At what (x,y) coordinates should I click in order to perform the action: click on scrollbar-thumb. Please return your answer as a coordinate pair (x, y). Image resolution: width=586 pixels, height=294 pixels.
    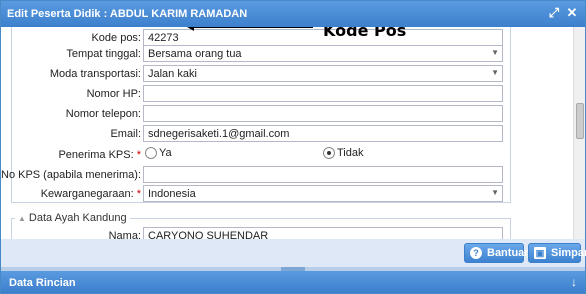
    Looking at the image, I should click on (580, 121).